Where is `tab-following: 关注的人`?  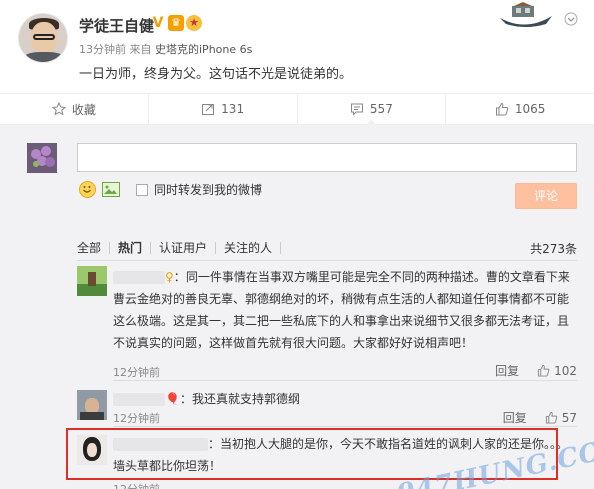
tab-following: 关注的人 is located at coordinates (253, 248).